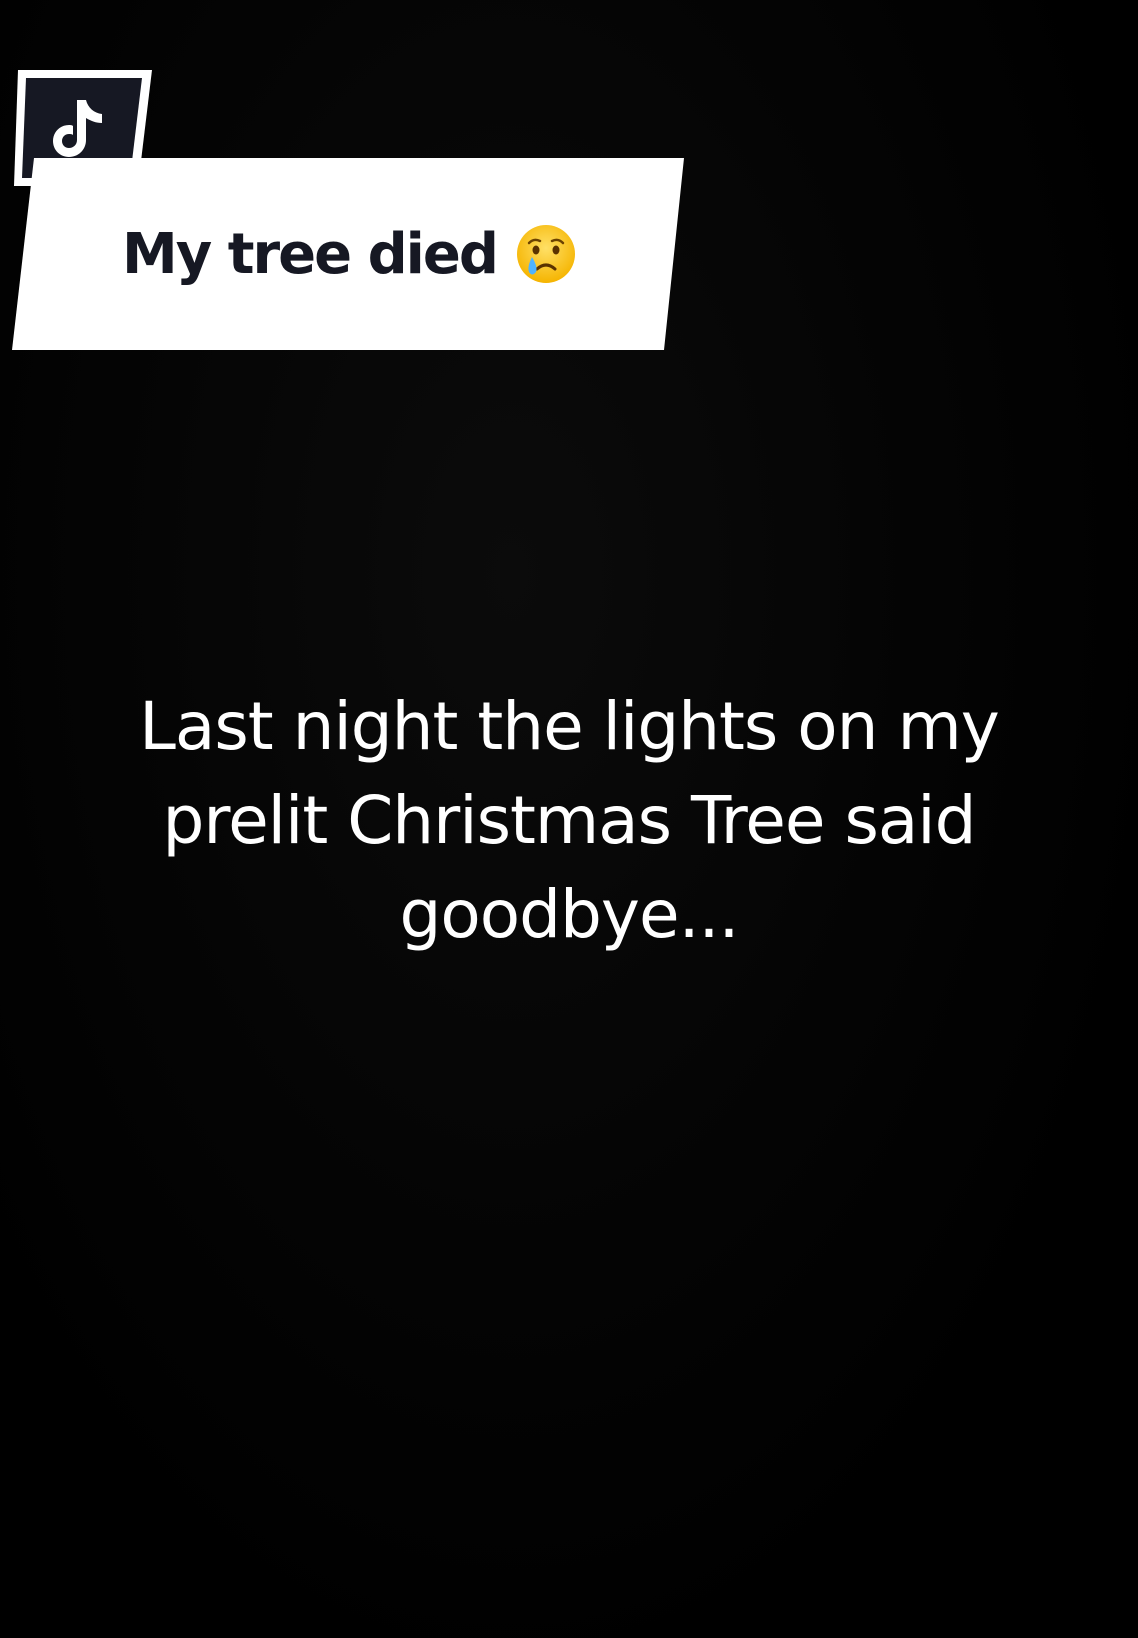 This screenshot has width=1138, height=1638. Describe the element at coordinates (546, 254) in the screenshot. I see `crying-face-icon` at that location.